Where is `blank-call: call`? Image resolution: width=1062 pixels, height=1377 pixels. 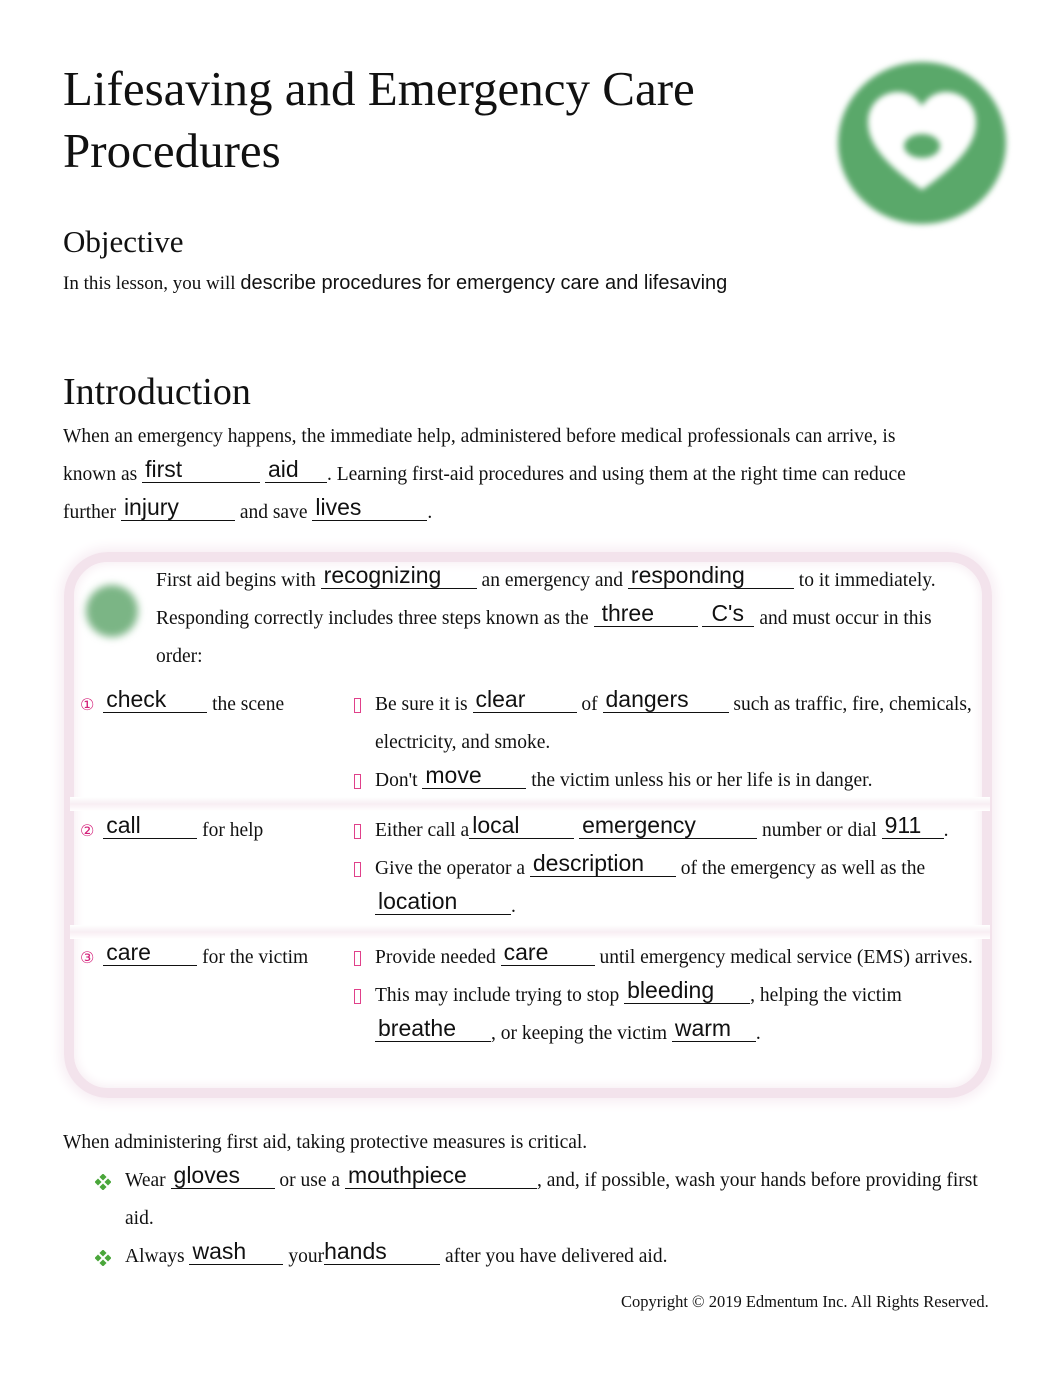 blank-call: call is located at coordinates (150, 825).